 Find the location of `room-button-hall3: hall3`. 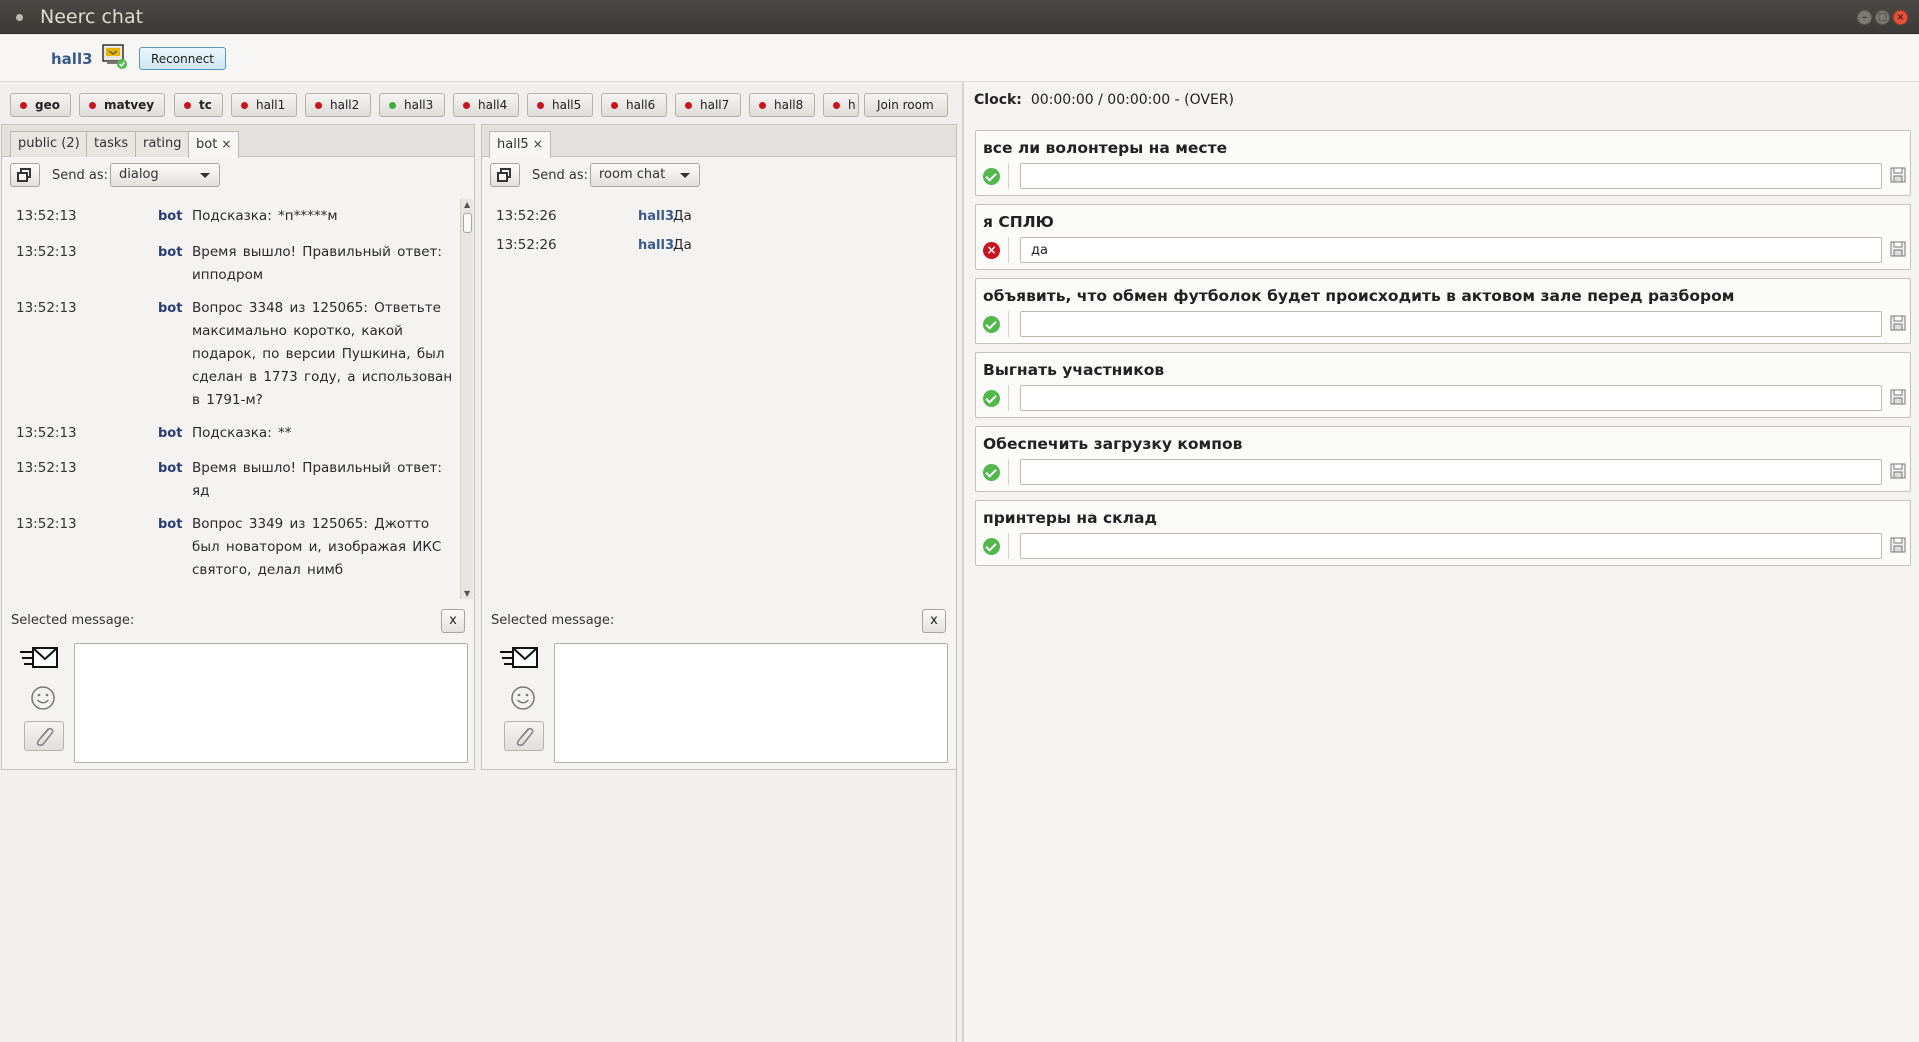

room-button-hall3: hall3 is located at coordinates (412, 105).